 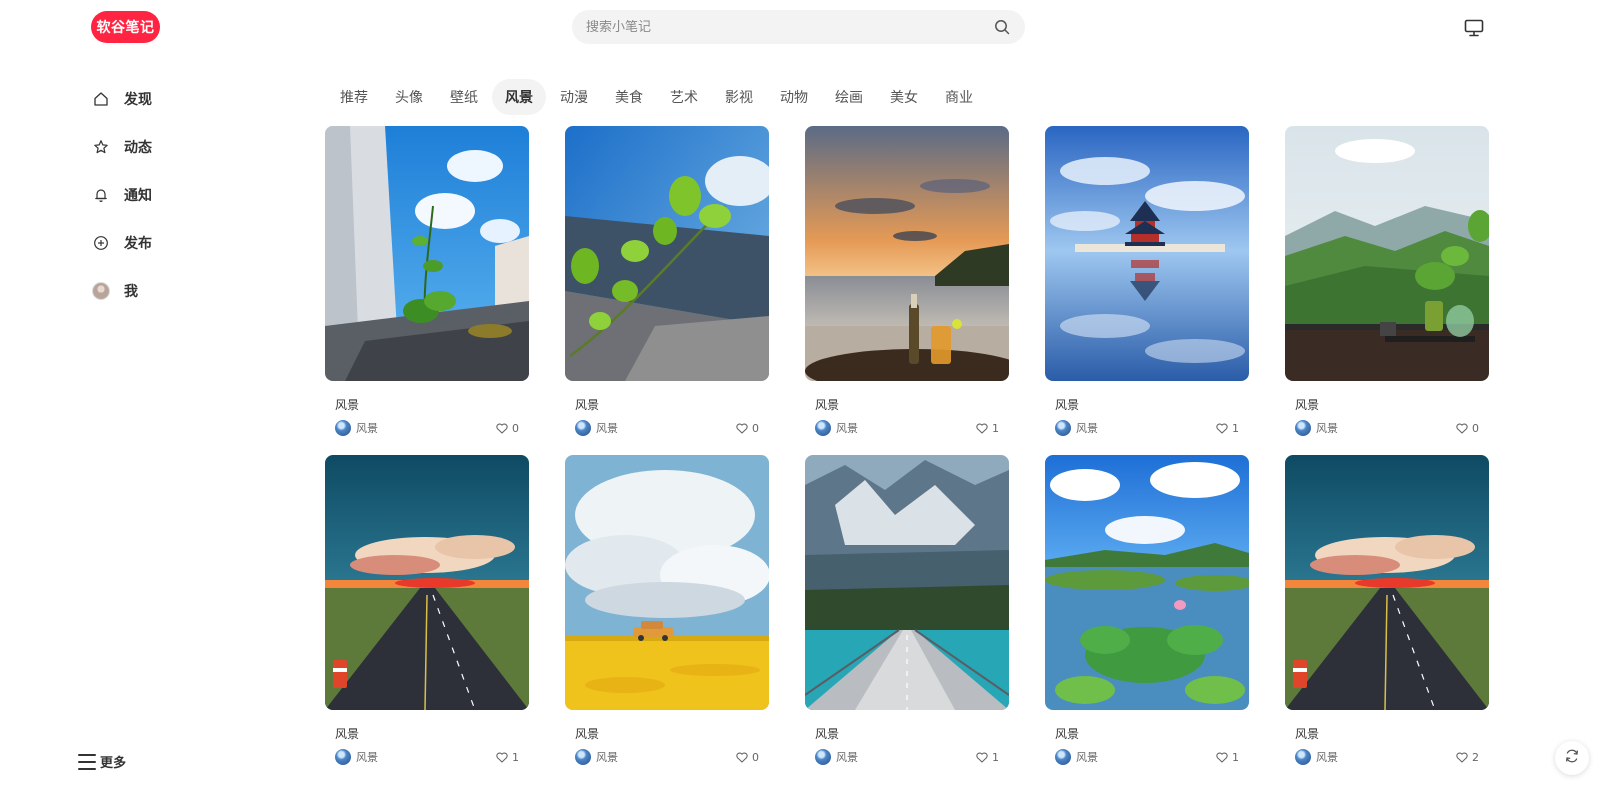 I want to click on sidebar-item-me: 我, so click(x=179, y=290).